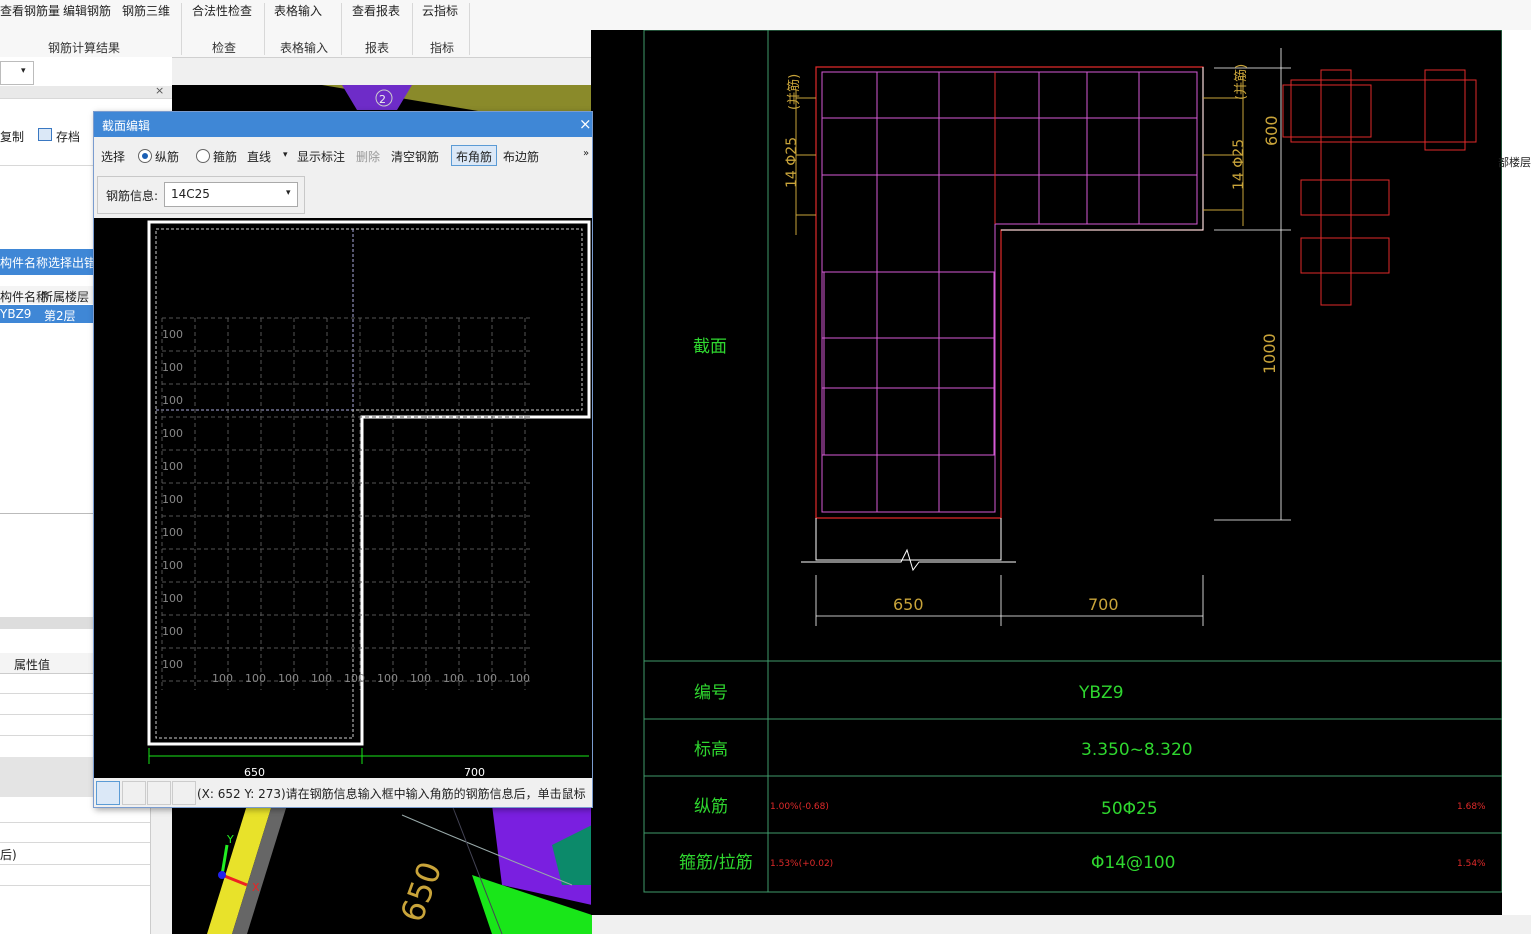  I want to click on rebar-info-group: 钢筋信息: 14C25 ▾, so click(201, 195).